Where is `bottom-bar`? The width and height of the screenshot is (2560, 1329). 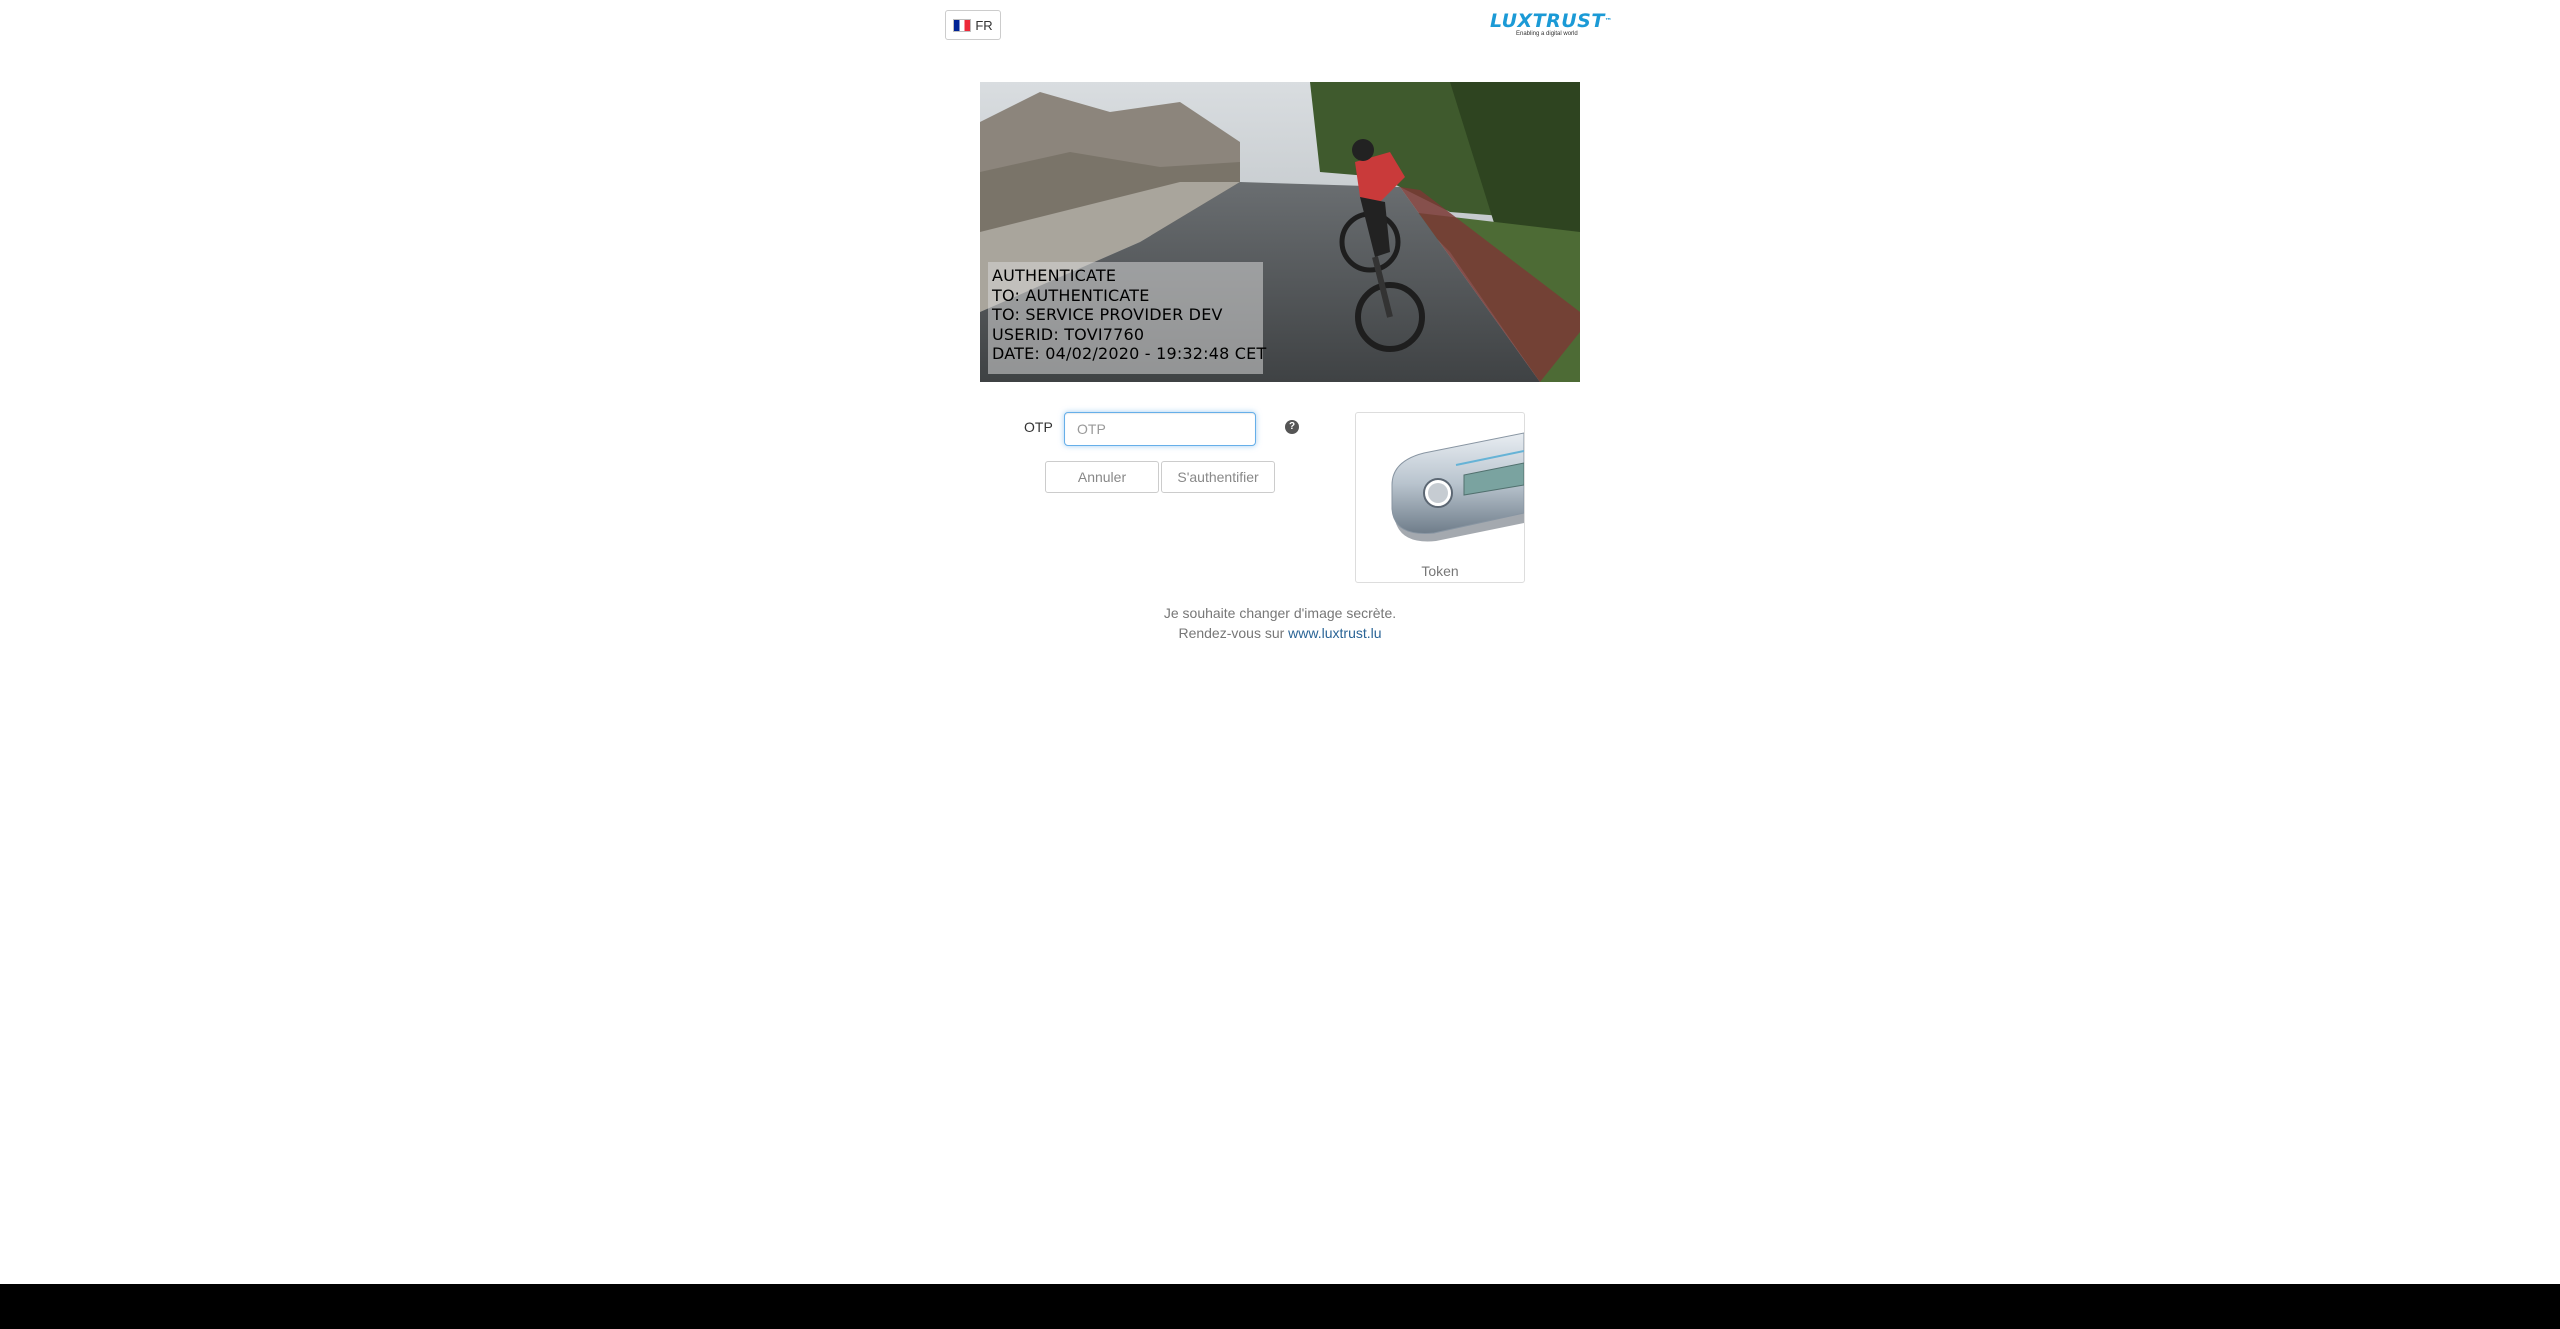 bottom-bar is located at coordinates (1280, 1306).